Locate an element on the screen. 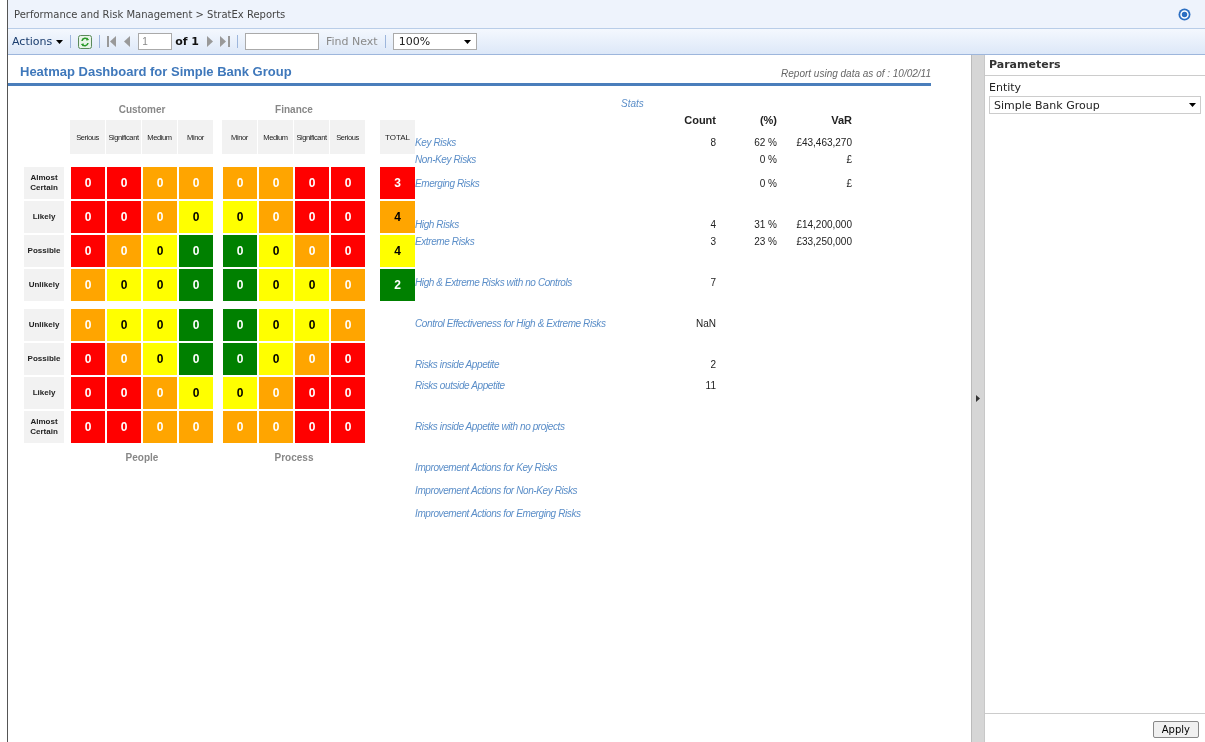  stat-value: NaN is located at coordinates (705, 323).